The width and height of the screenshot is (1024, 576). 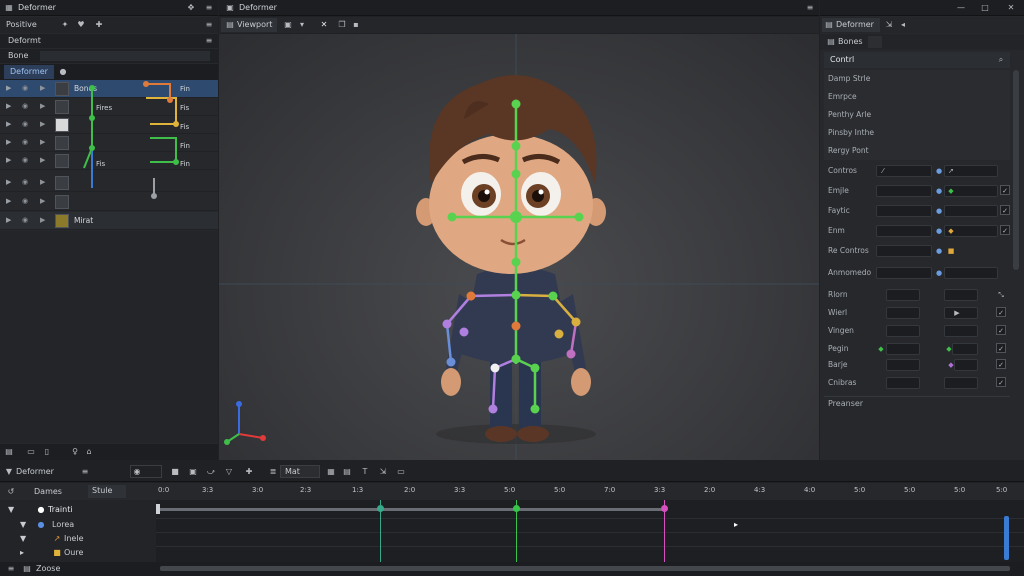 I want to click on play-icon: ▶, so click(x=957, y=313).